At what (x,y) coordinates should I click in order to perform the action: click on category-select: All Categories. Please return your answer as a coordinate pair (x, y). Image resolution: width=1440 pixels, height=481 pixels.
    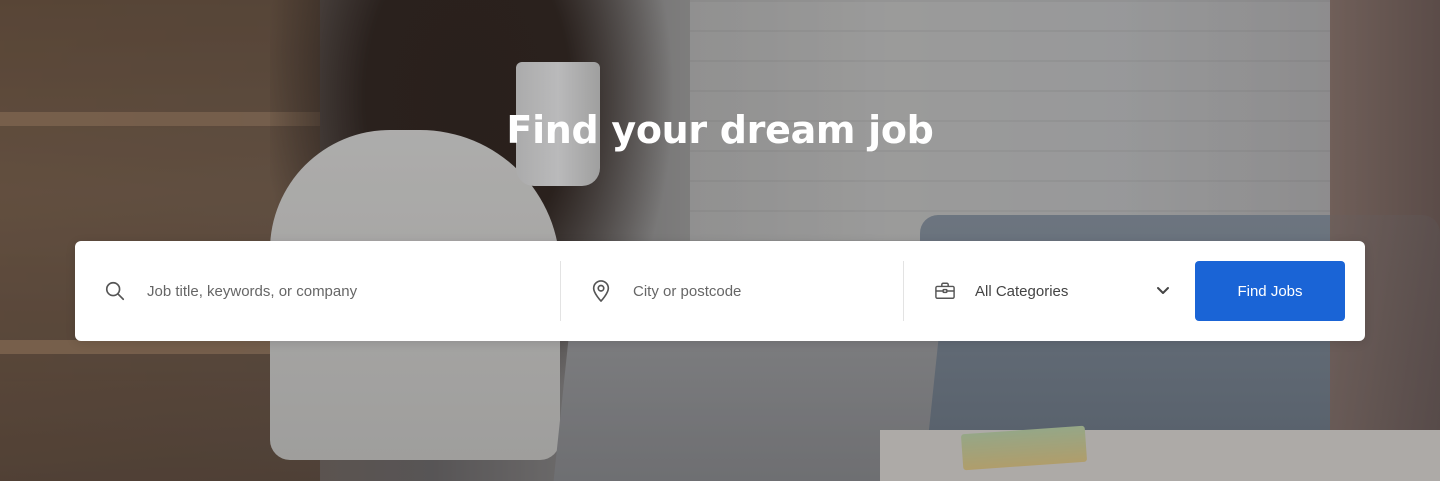
    Looking at the image, I should click on (1053, 291).